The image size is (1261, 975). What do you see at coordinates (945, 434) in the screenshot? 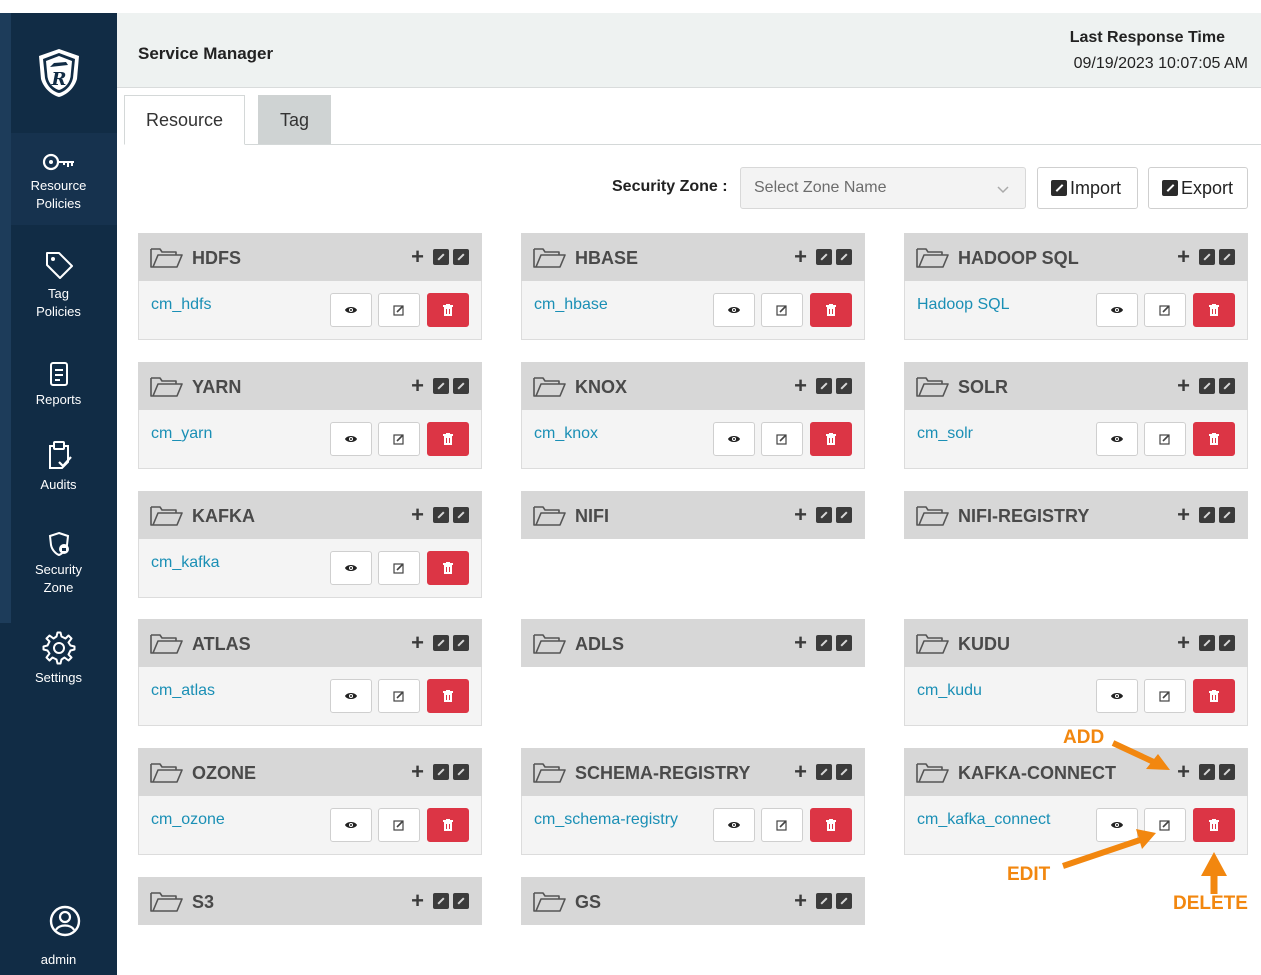
I see `service-link: cm_solr` at bounding box center [945, 434].